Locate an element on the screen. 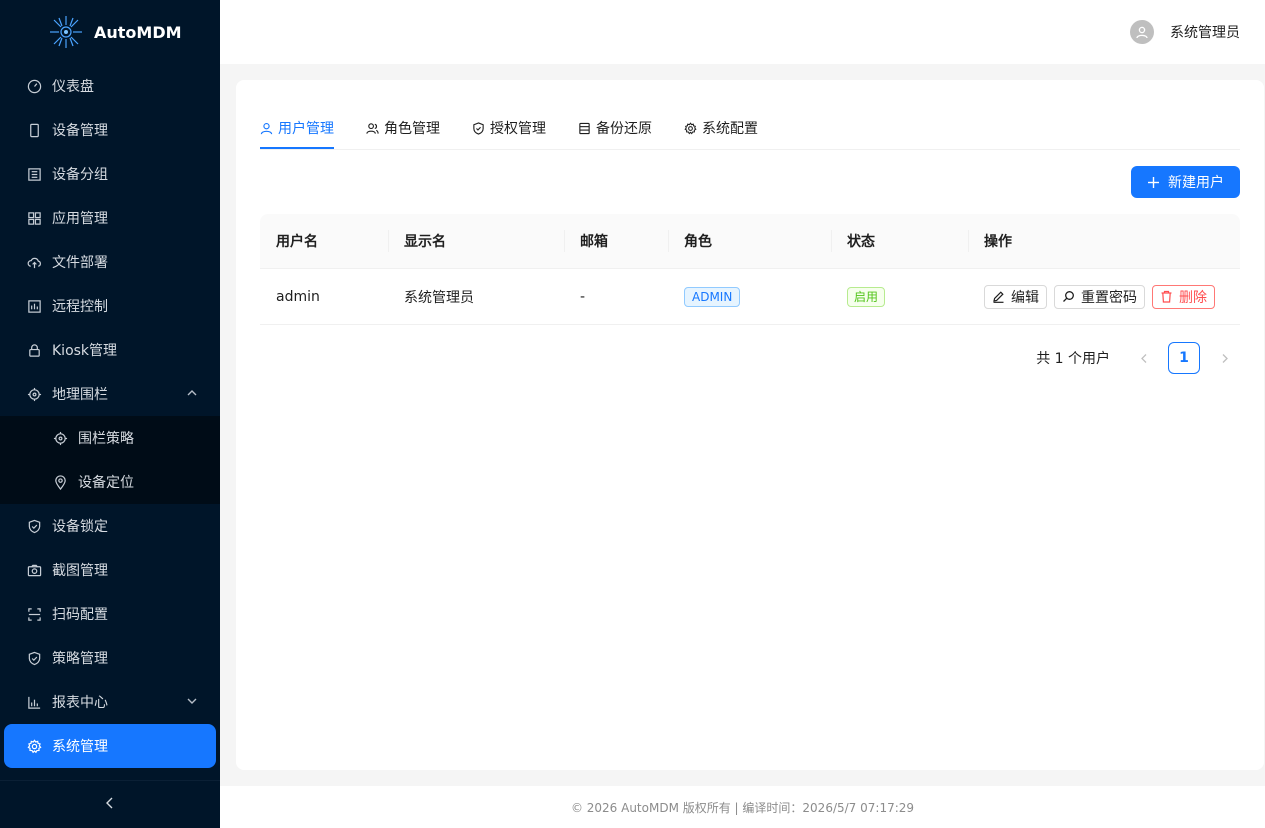  user-avatar-icon is located at coordinates (1142, 32).